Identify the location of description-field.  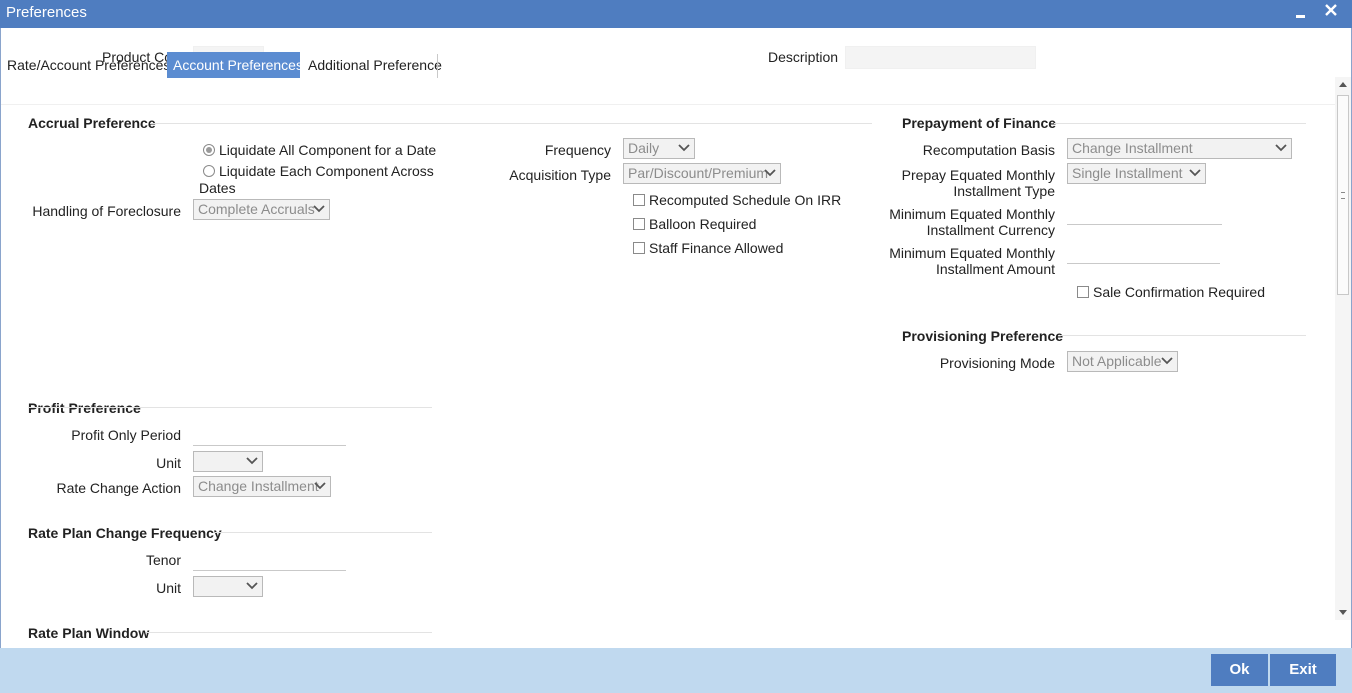
(940, 57).